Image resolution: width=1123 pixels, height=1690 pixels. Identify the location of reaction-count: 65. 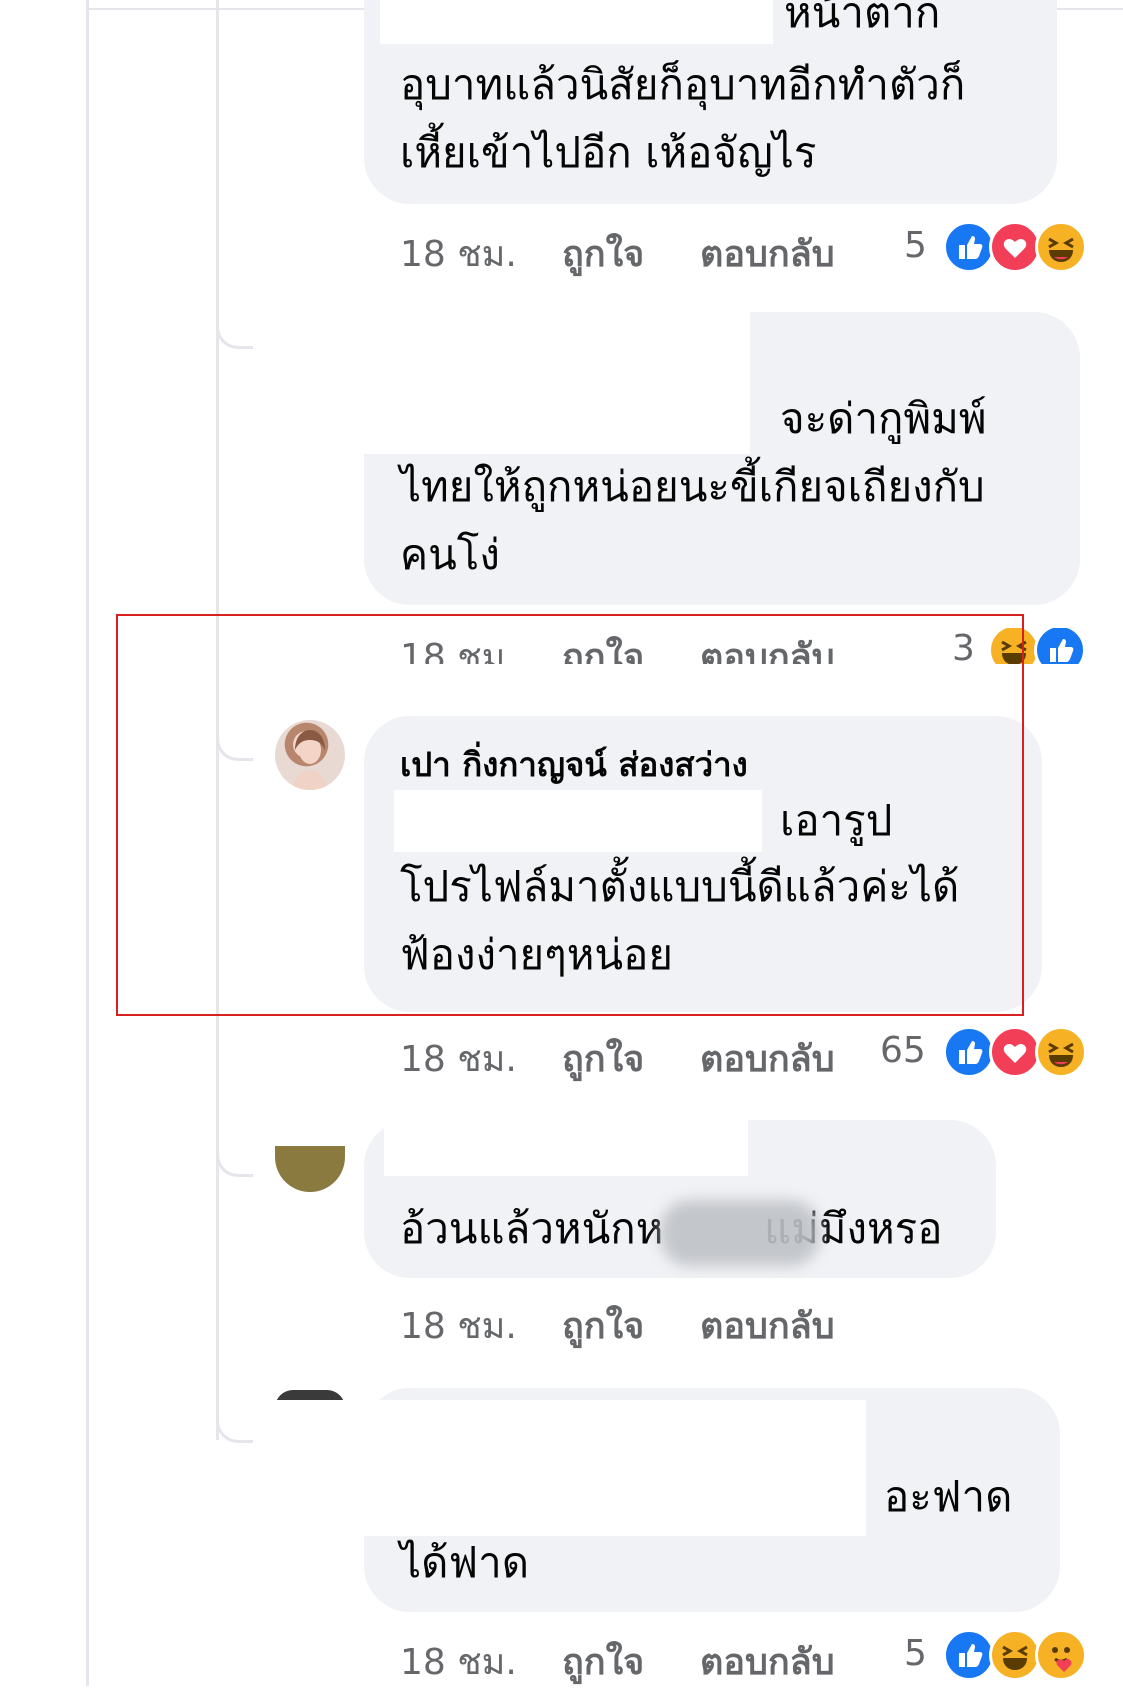
(903, 1050).